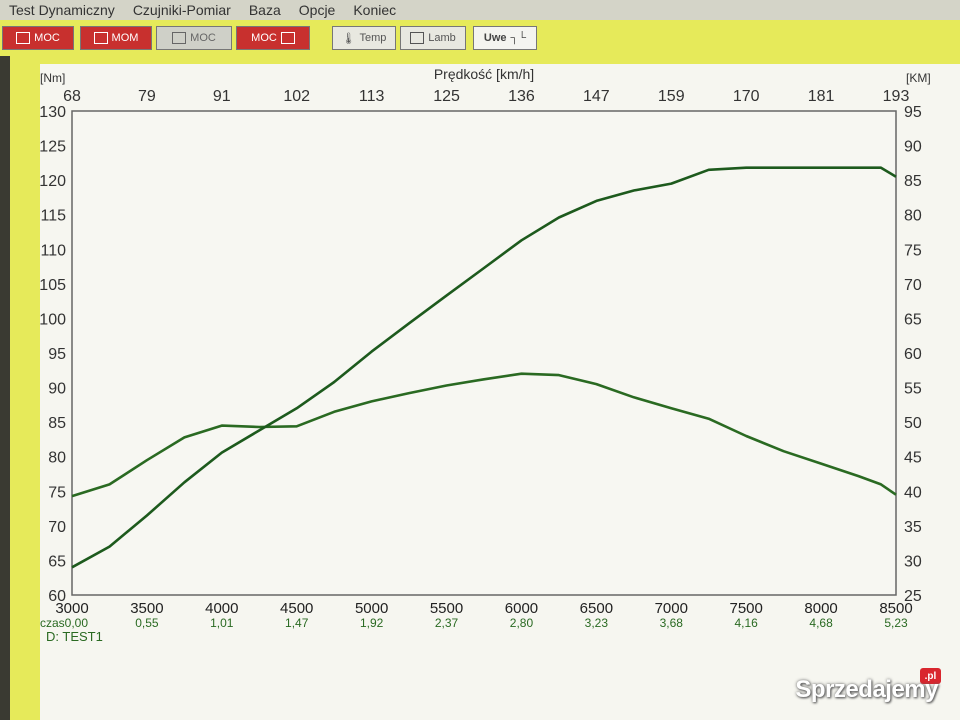 The width and height of the screenshot is (960, 720). I want to click on speed-tick: 102, so click(296, 96).